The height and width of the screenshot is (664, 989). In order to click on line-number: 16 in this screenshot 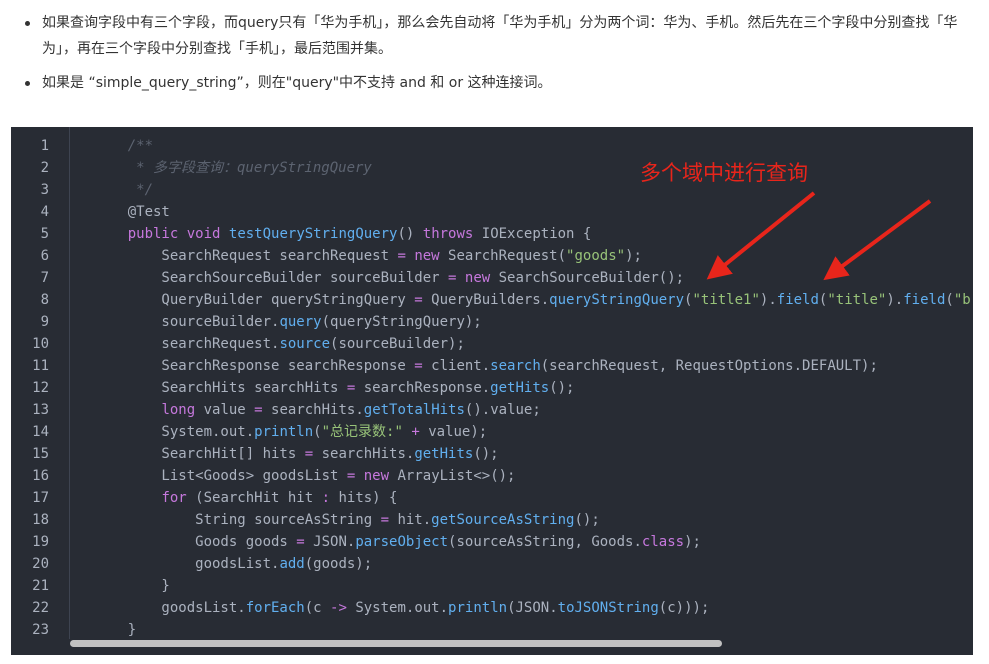, I will do `click(40, 476)`.